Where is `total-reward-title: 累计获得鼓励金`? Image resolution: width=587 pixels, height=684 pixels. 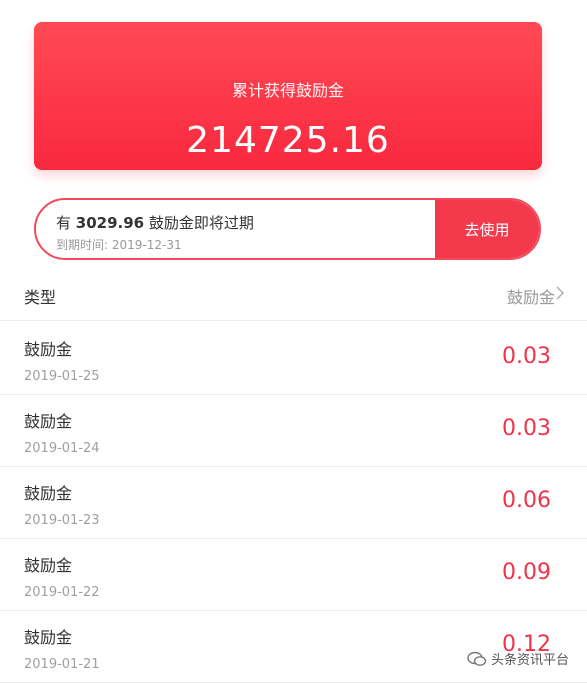
total-reward-title: 累计获得鼓励金 is located at coordinates (287, 90).